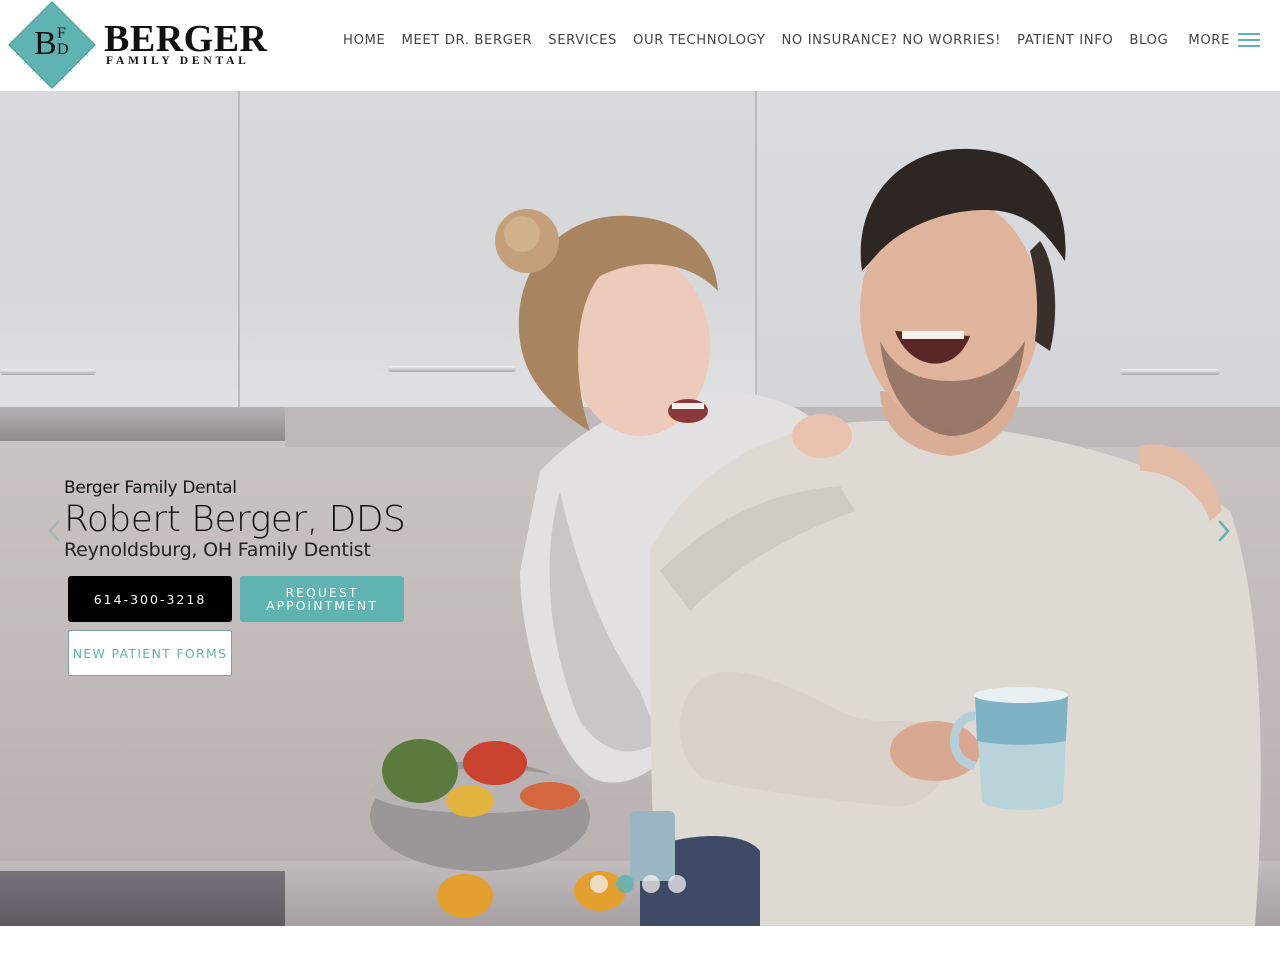 The width and height of the screenshot is (1280, 960). Describe the element at coordinates (150, 488) in the screenshot. I see `hero-practice-name: Berger Family Dental` at that location.